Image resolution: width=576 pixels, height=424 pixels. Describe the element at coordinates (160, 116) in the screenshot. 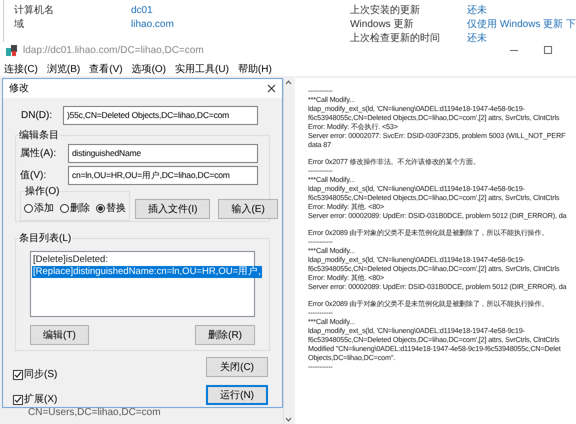

I see `dn-field: )55c,CN=Deleted Objects,DC=lihao,DC=com` at that location.